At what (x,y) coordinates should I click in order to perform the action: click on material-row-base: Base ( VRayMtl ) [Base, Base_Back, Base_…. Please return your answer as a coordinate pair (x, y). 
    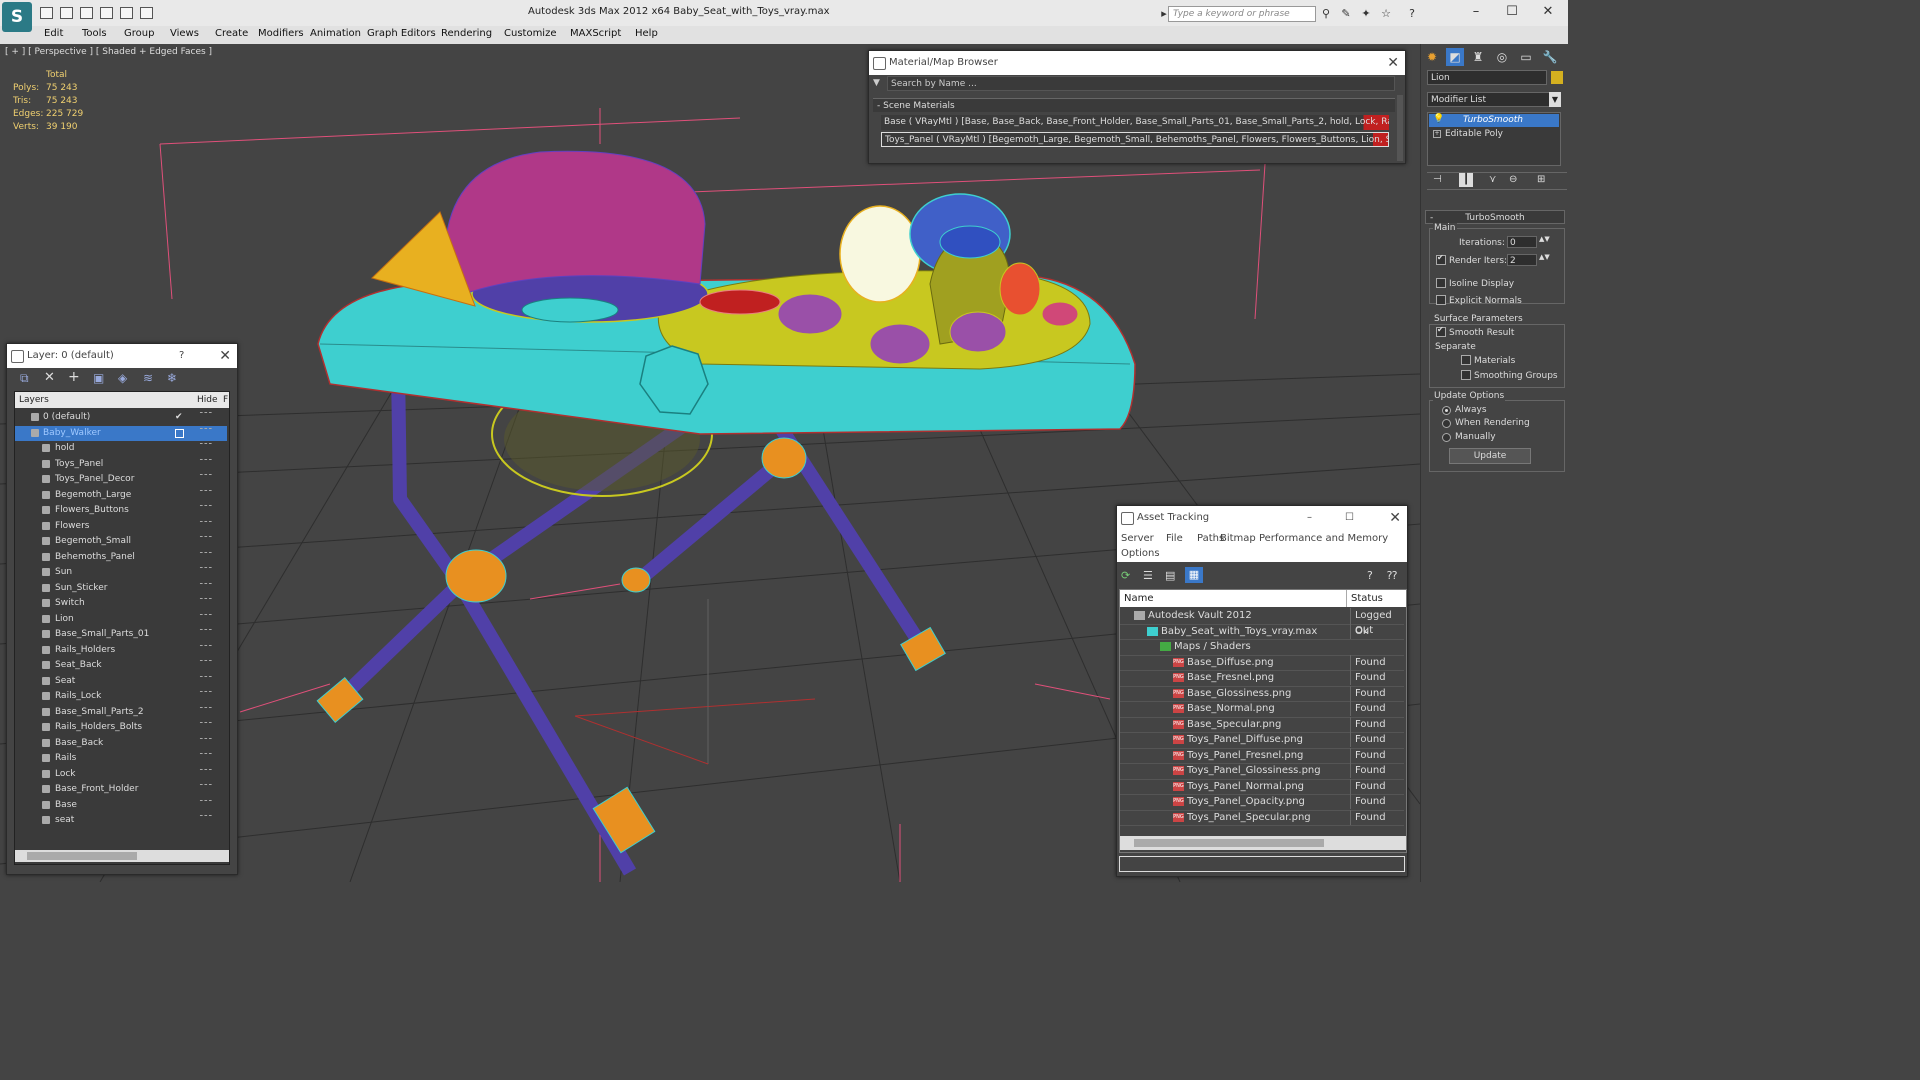
    Looking at the image, I should click on (1135, 122).